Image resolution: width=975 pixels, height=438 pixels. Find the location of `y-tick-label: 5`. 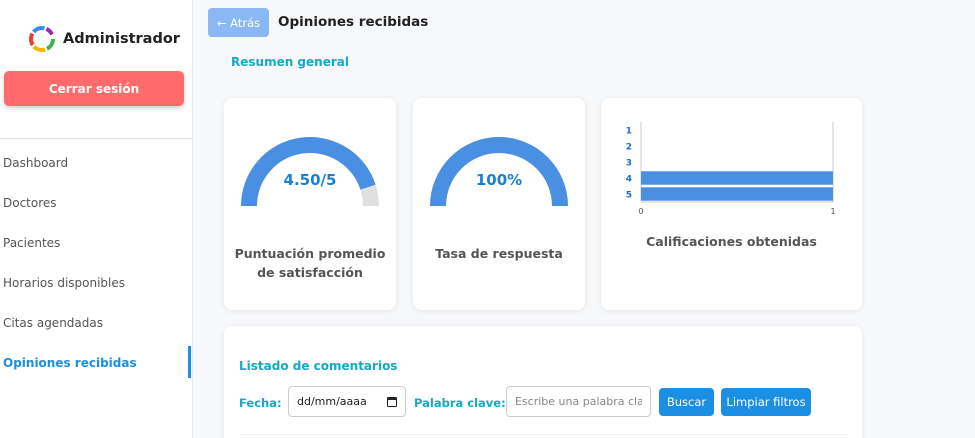

y-tick-label: 5 is located at coordinates (629, 196).